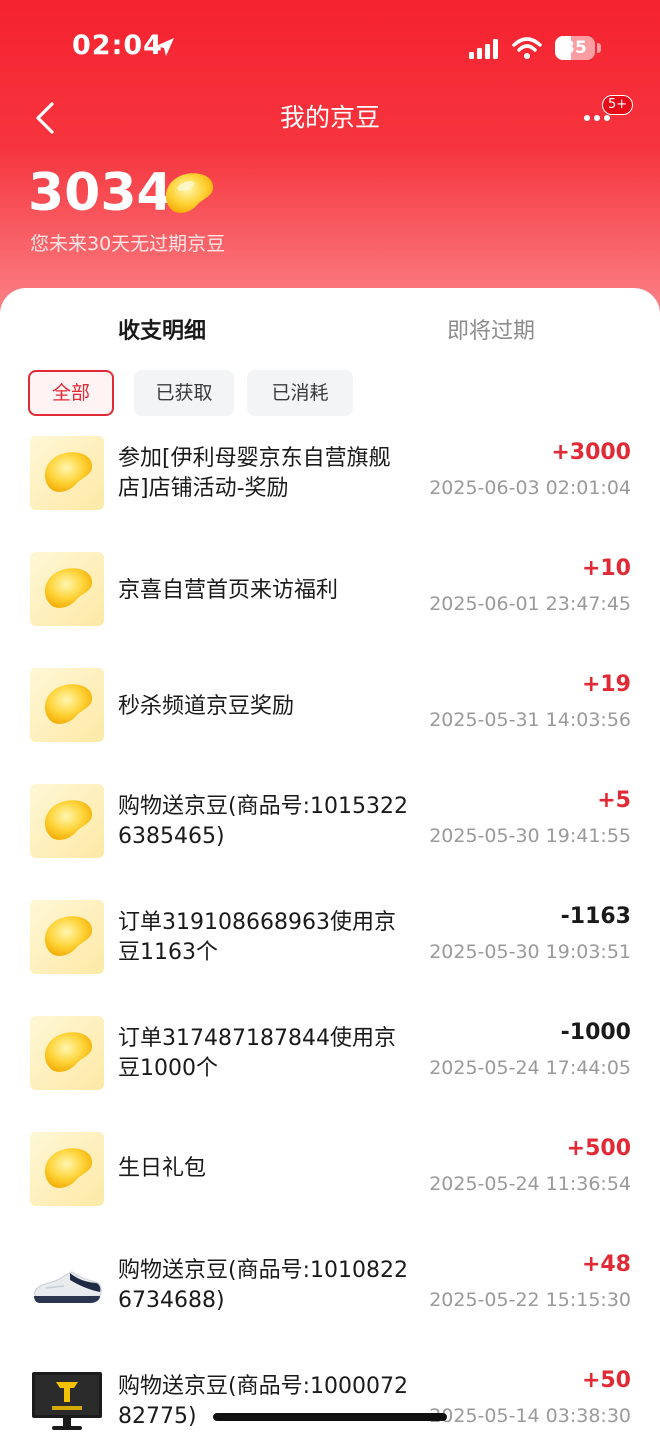 This screenshot has height=1434, width=660. Describe the element at coordinates (330, 48) in the screenshot. I see `status-bar: 02:04 35` at that location.